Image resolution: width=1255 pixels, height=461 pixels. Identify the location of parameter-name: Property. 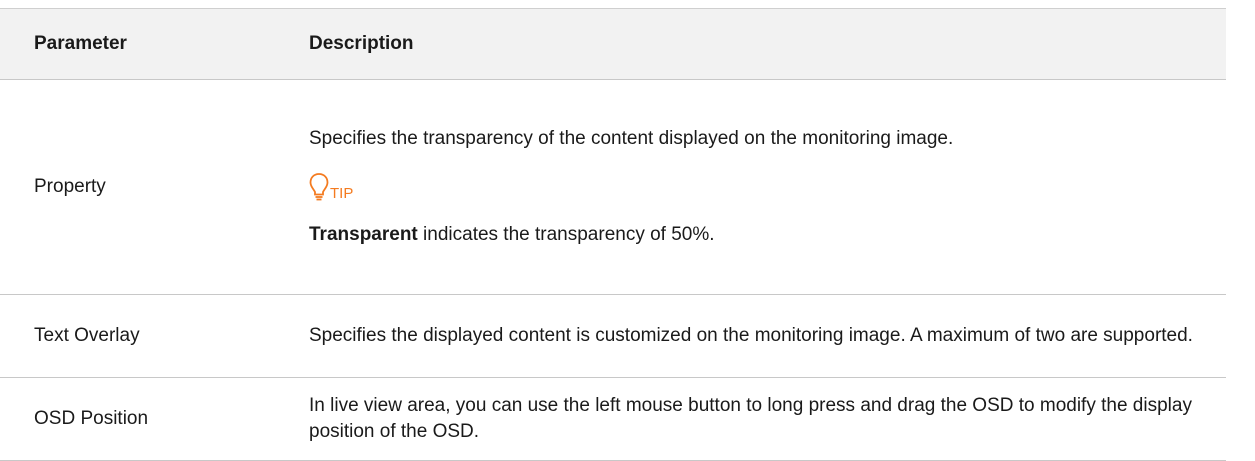
(147, 187).